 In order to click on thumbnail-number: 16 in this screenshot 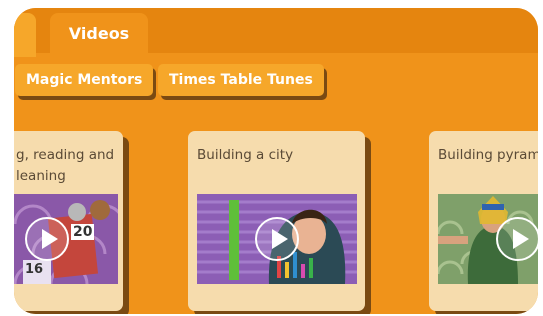, I will do `click(34, 269)`.